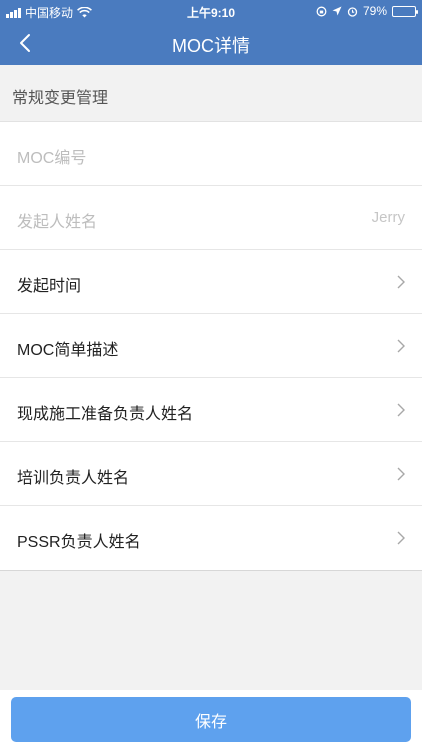 The height and width of the screenshot is (750, 422). I want to click on initiator-name-label: 发起人姓名, so click(57, 222).